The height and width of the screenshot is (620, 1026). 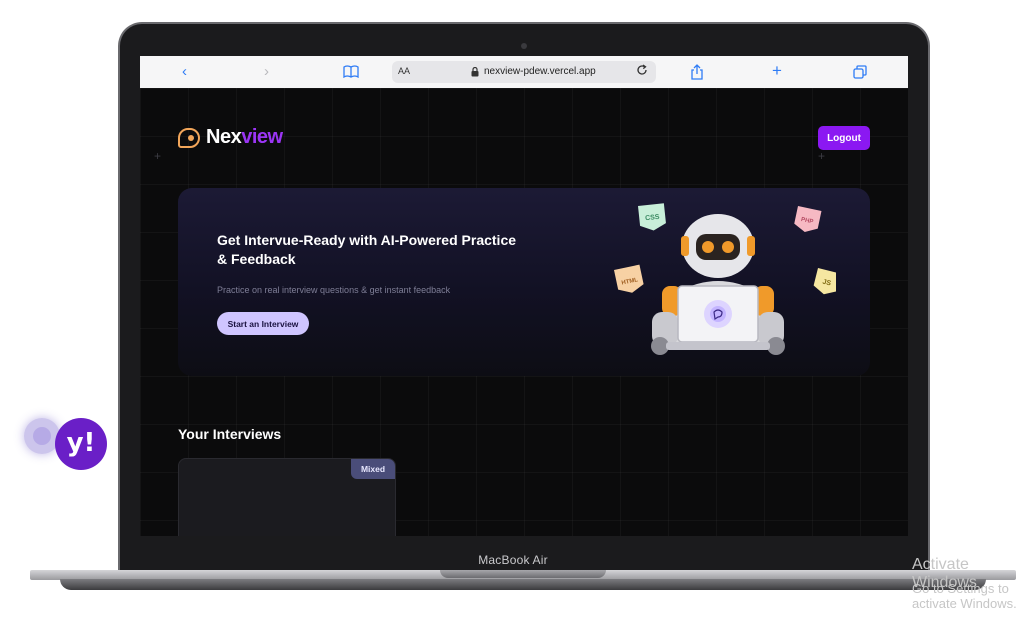 What do you see at coordinates (697, 74) in the screenshot?
I see `share-icon` at bounding box center [697, 74].